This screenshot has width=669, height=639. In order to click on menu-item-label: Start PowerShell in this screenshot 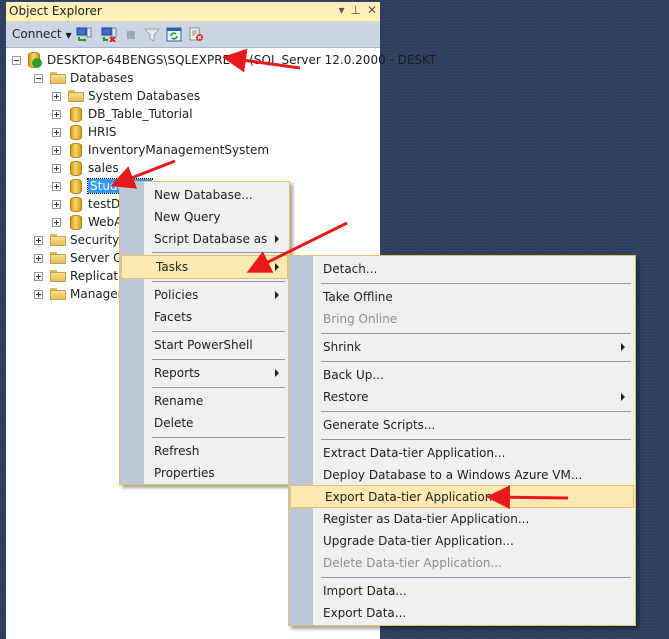, I will do `click(203, 345)`.